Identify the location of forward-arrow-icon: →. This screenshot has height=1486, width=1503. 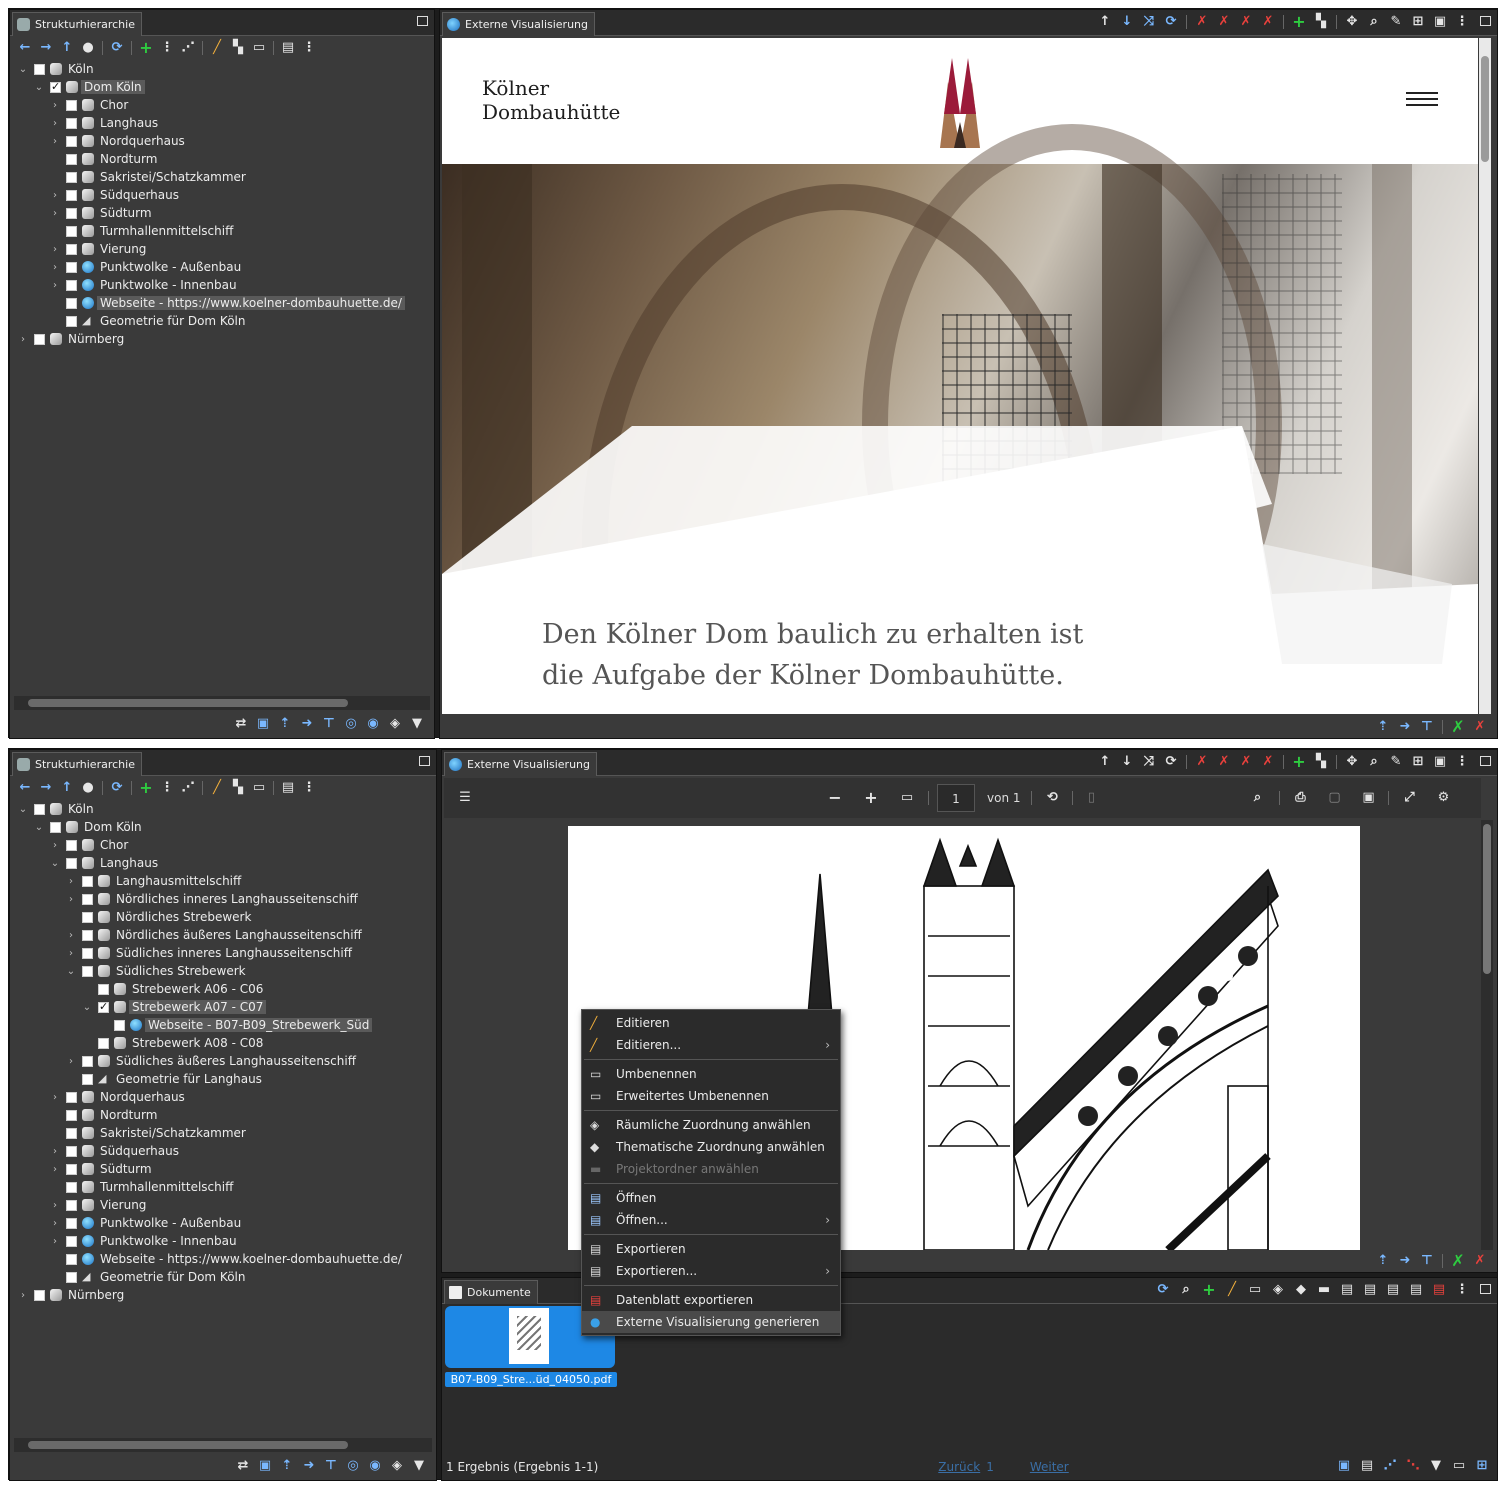
(46, 48).